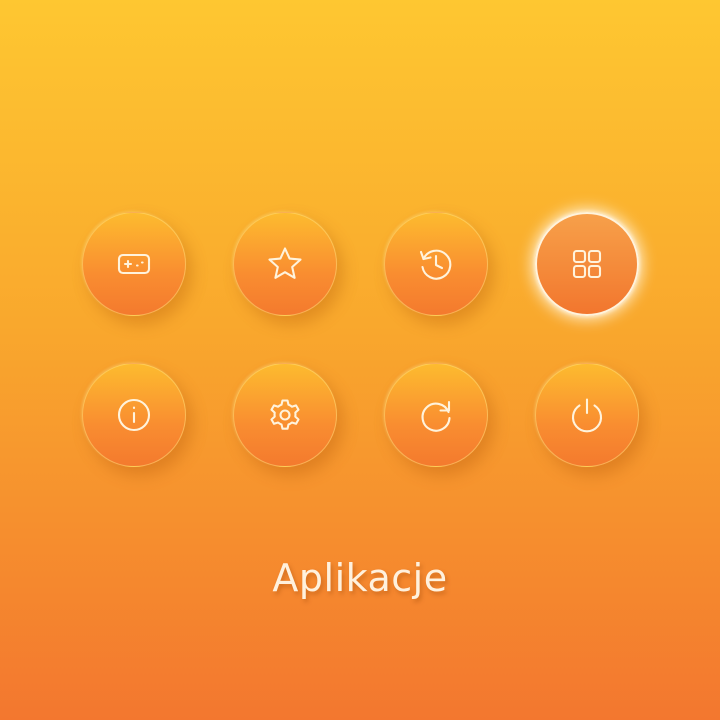 The image size is (720, 720). I want to click on refresh-button, so click(436, 415).